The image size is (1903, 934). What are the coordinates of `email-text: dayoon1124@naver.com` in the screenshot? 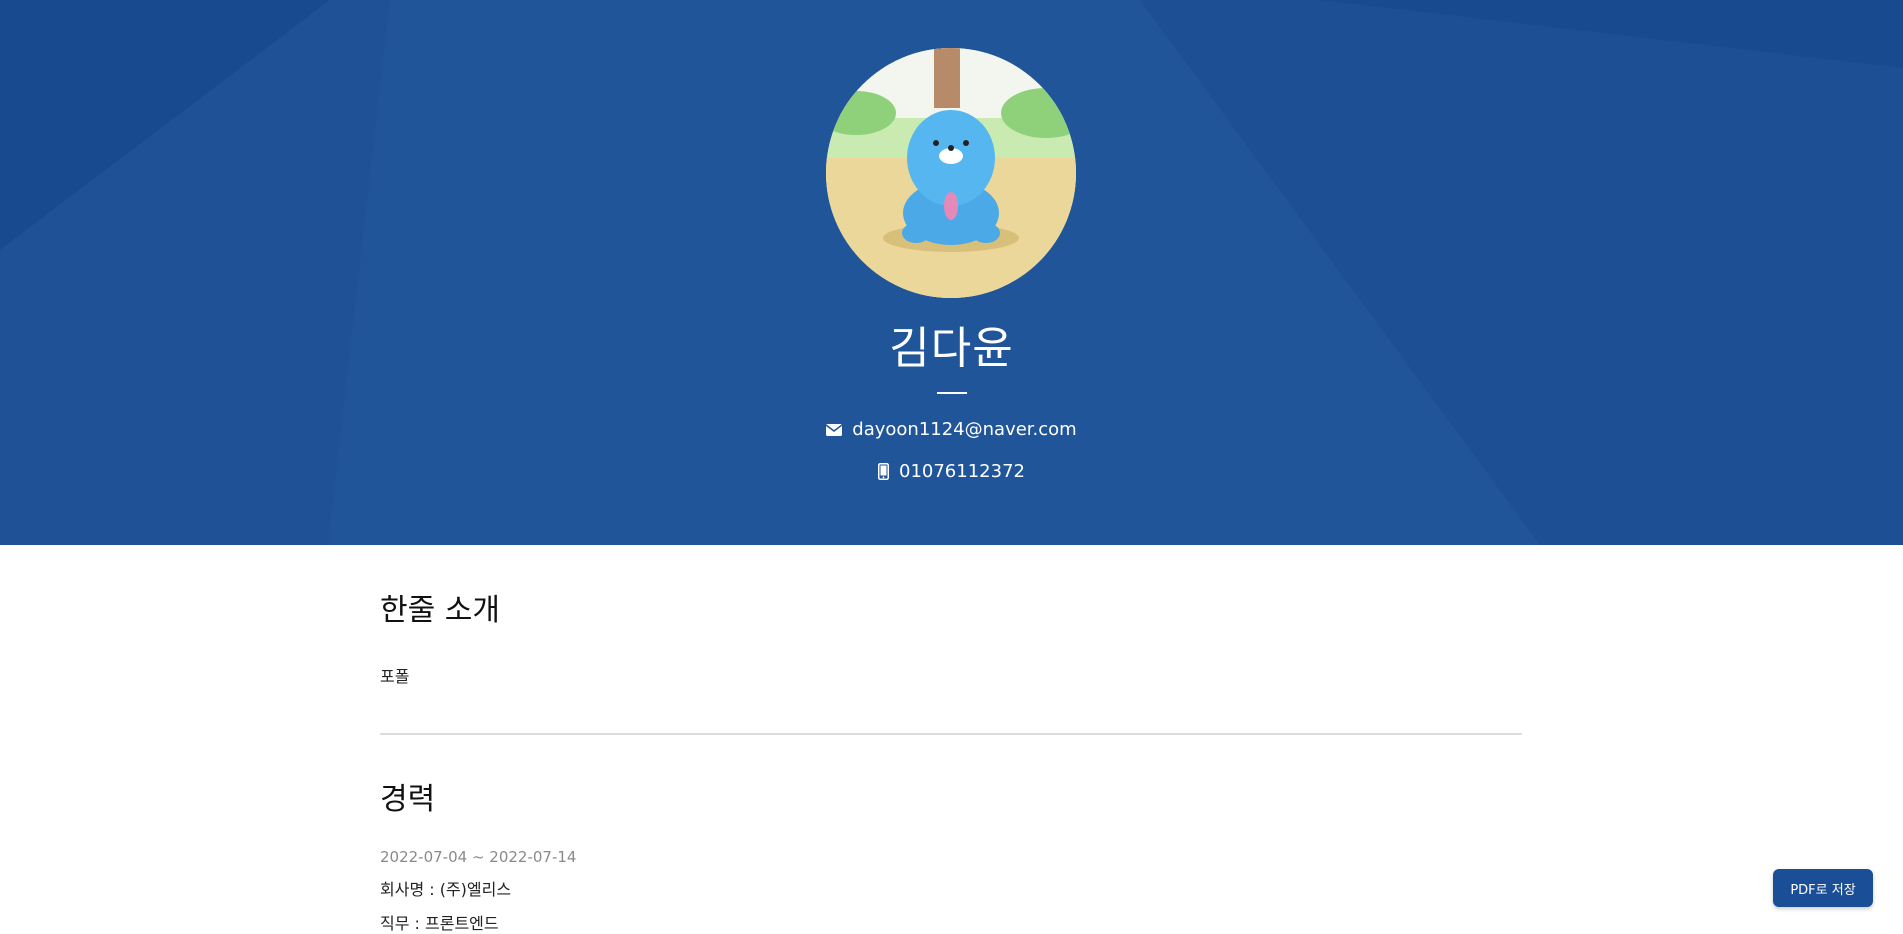 It's located at (964, 429).